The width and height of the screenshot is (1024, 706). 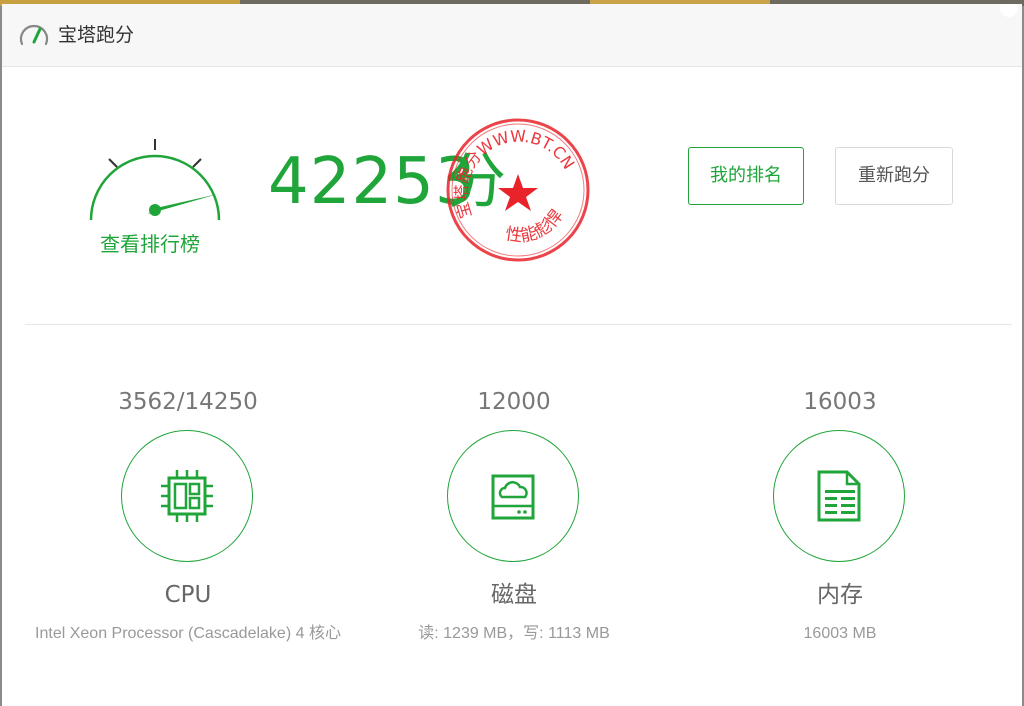 What do you see at coordinates (518, 324) in the screenshot?
I see `section-divider` at bounding box center [518, 324].